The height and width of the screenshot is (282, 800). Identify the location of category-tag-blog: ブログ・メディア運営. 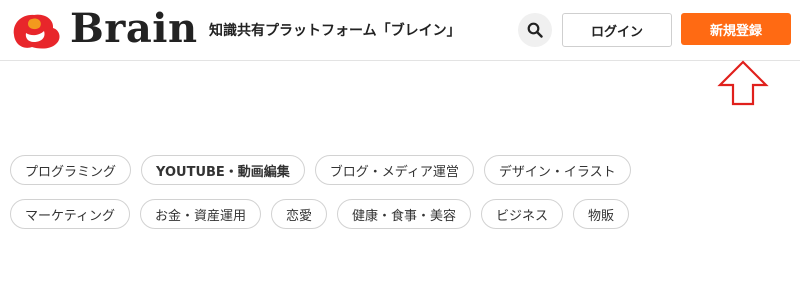
(394, 170).